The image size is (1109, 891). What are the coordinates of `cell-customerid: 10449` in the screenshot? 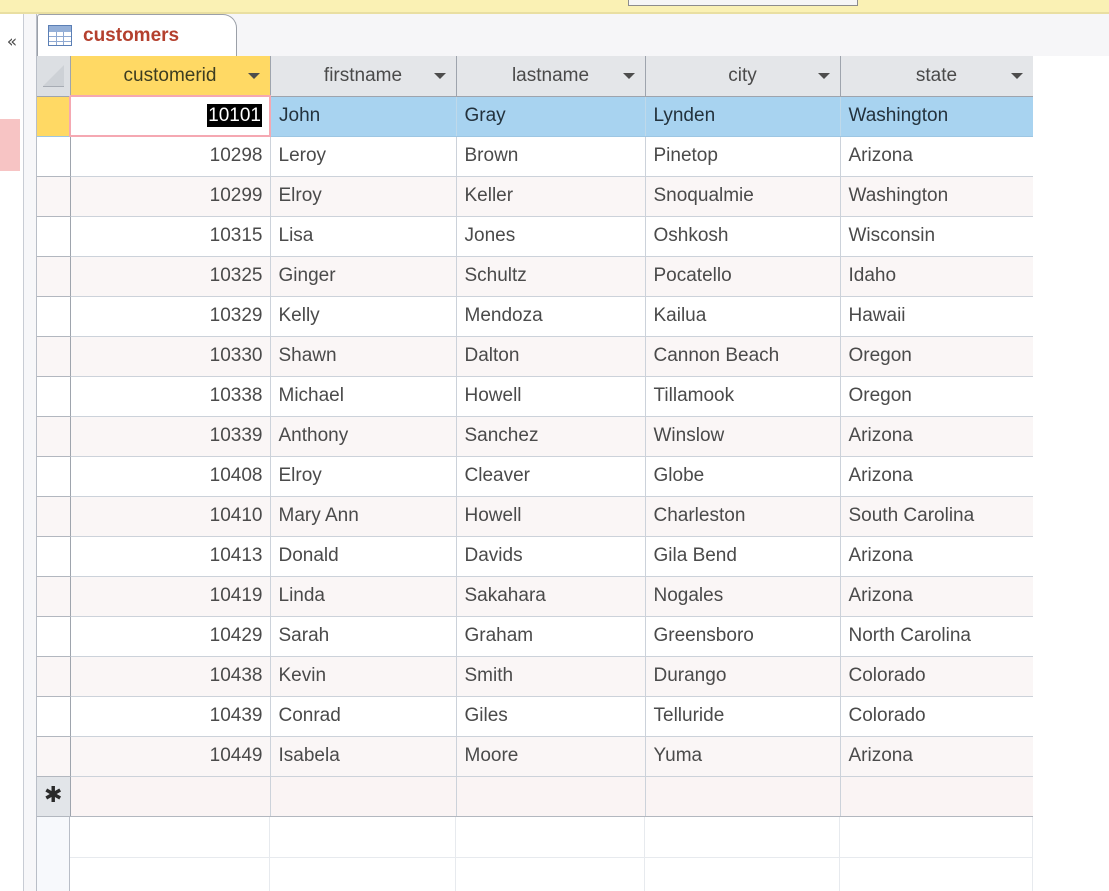 It's located at (170, 756).